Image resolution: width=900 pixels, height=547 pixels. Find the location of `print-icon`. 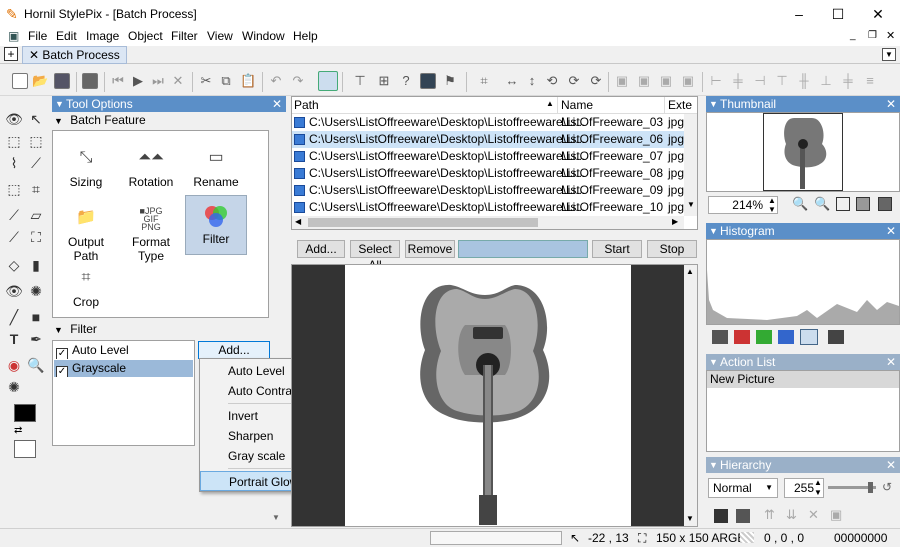

print-icon is located at coordinates (90, 81).